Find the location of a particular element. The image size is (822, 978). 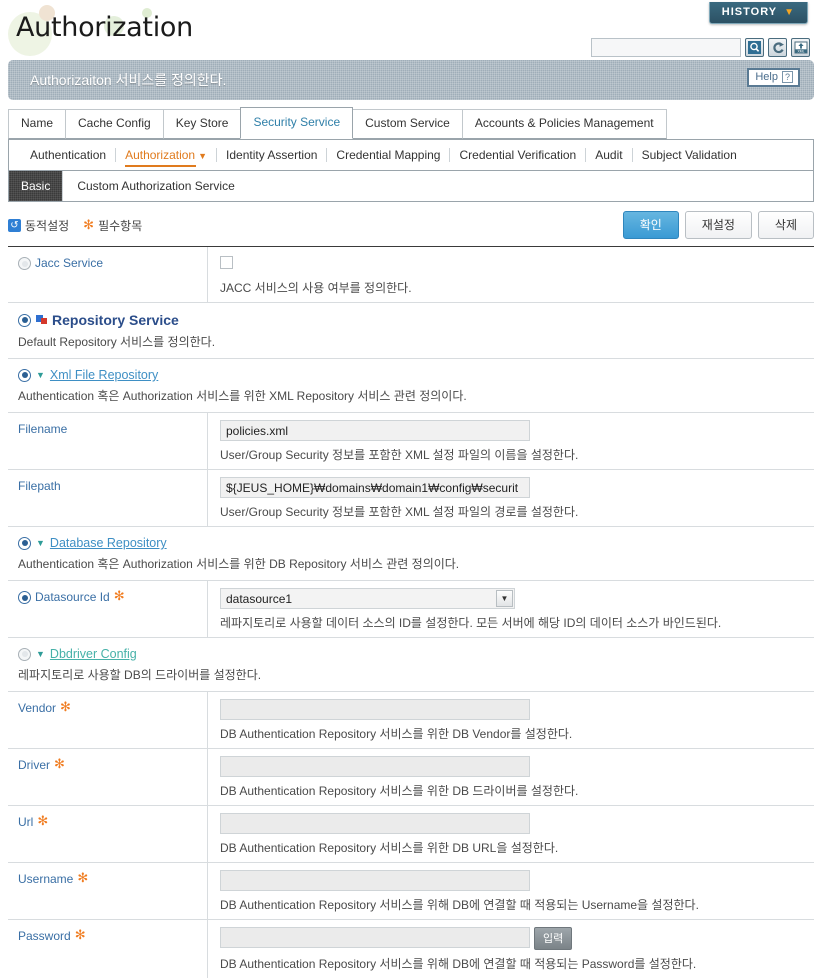

dbdriver-config-link: Dbdriver Config is located at coordinates (93, 654).